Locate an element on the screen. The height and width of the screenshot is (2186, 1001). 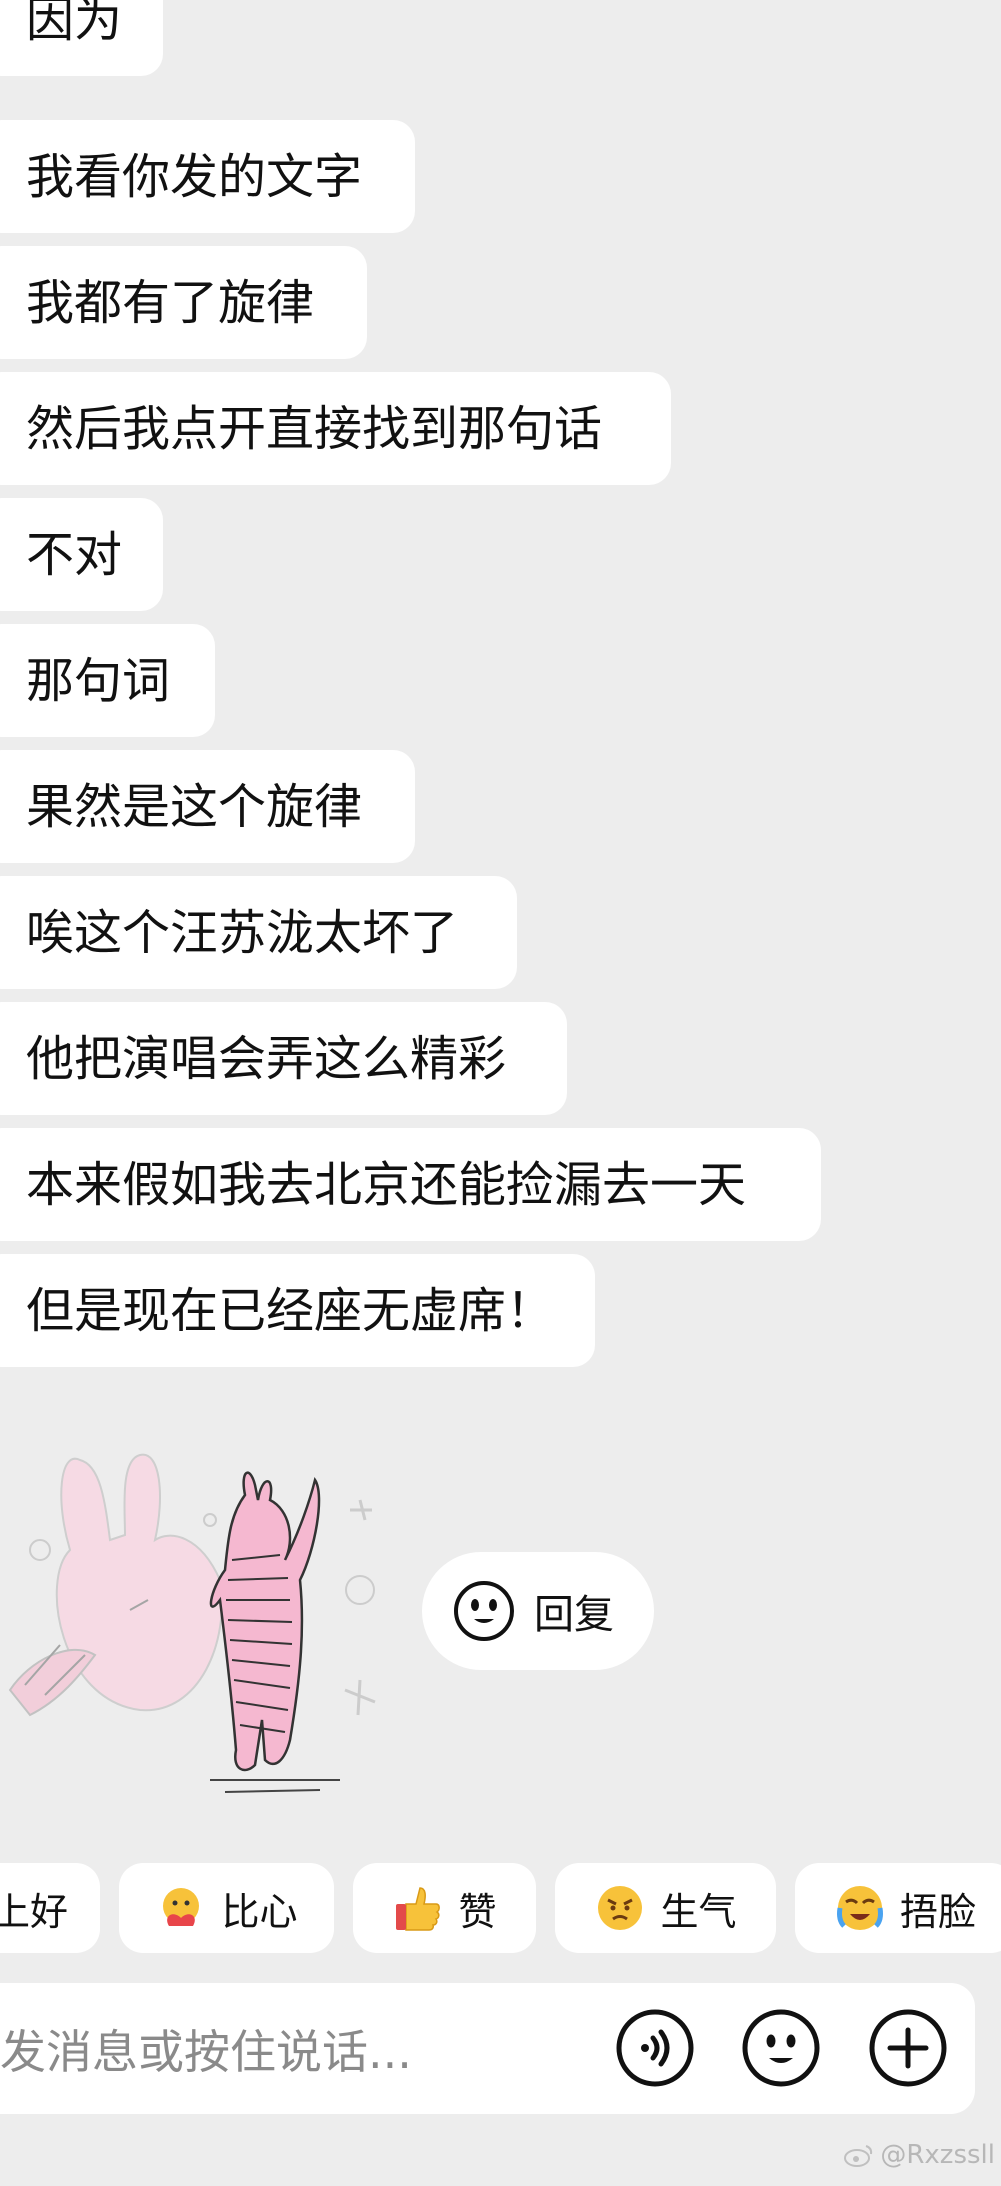
quick-reply-row: 上好 比心 赞 生气 捂脸 is located at coordinates (500, 1908).